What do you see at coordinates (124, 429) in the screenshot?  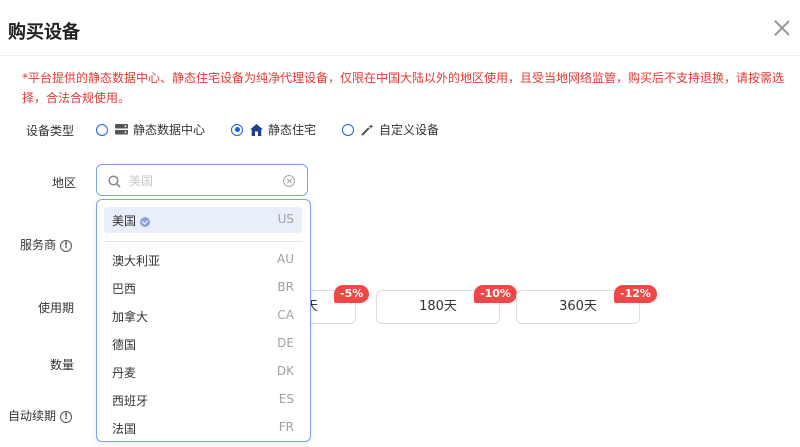 I see `country-name: 法国` at bounding box center [124, 429].